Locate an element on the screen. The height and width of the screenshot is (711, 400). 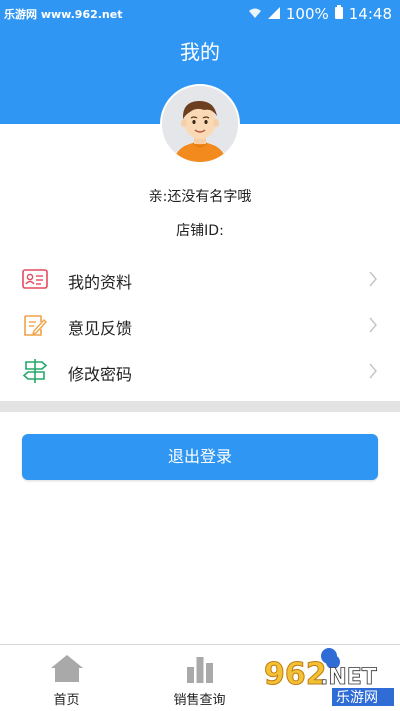
battery-percent: 100% is located at coordinates (307, 14).